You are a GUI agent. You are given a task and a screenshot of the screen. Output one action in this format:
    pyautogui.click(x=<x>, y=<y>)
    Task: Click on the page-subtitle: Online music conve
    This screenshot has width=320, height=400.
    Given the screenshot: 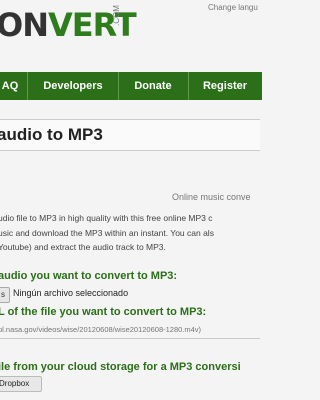 What is the action you would take?
    pyautogui.click(x=211, y=197)
    